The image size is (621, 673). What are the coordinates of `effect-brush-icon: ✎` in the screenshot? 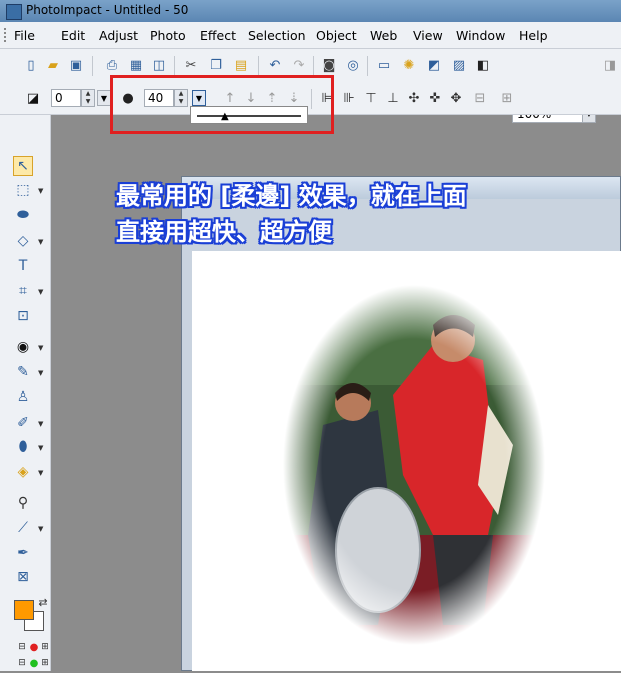 It's located at (23, 372).